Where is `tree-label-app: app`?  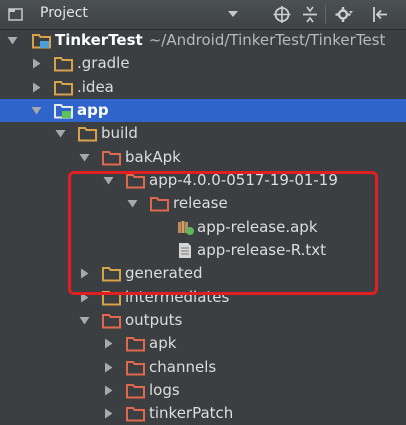 tree-label-app: app is located at coordinates (93, 110).